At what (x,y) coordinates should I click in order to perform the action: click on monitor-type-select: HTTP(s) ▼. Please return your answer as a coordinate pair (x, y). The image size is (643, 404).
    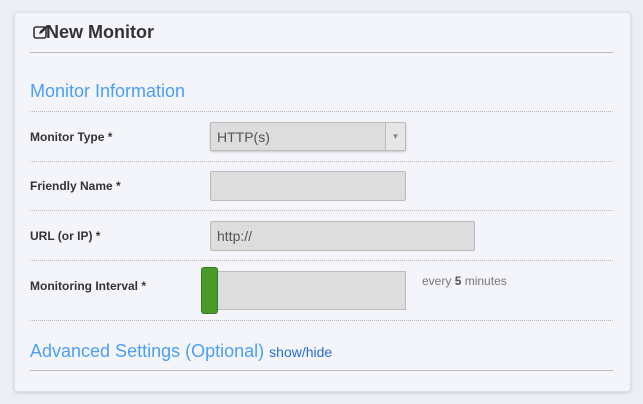
    Looking at the image, I should click on (308, 136).